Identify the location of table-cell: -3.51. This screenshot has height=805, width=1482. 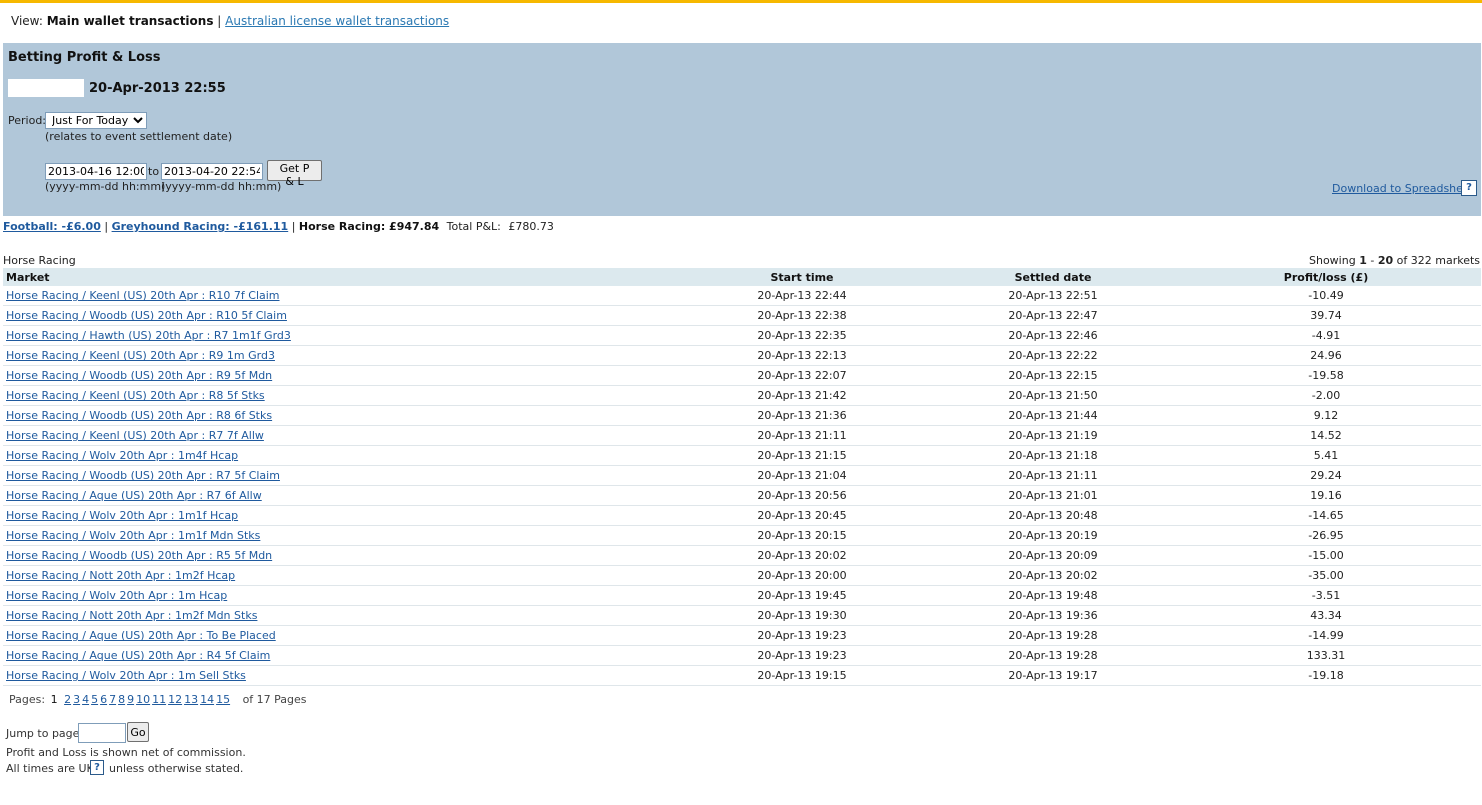
(1326, 595).